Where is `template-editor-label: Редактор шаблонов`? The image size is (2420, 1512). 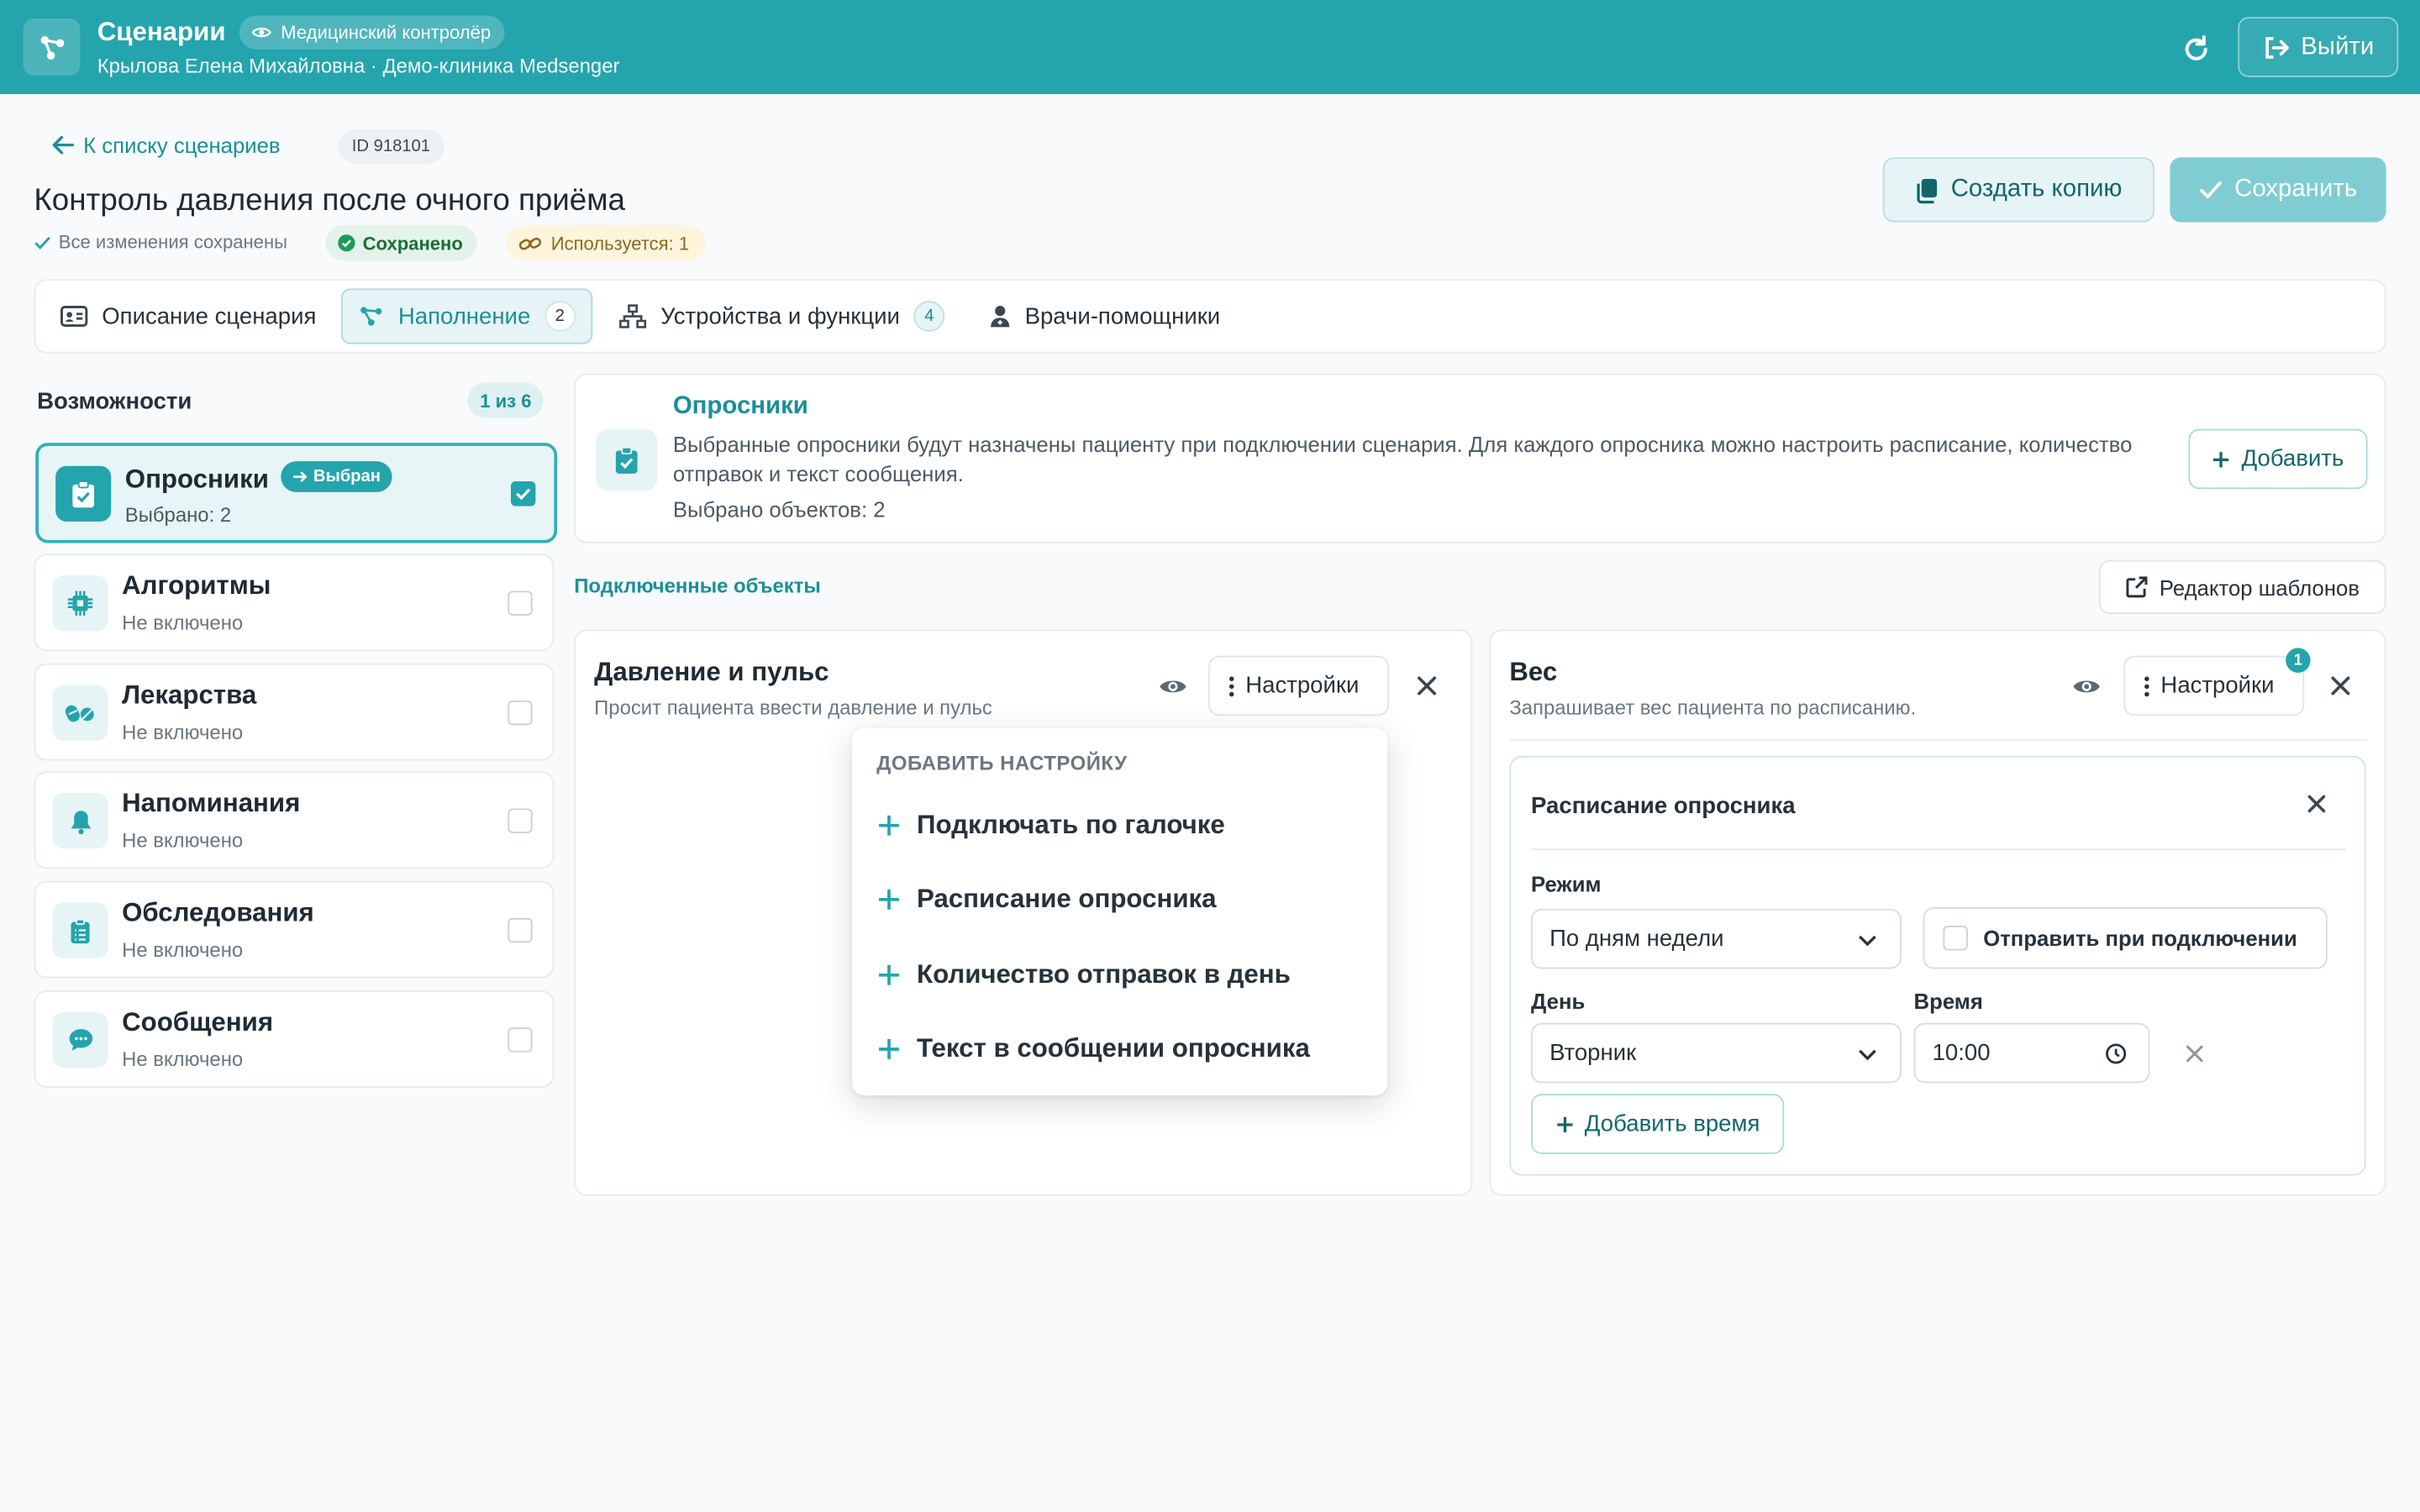 template-editor-label: Редактор шаблонов is located at coordinates (2260, 587).